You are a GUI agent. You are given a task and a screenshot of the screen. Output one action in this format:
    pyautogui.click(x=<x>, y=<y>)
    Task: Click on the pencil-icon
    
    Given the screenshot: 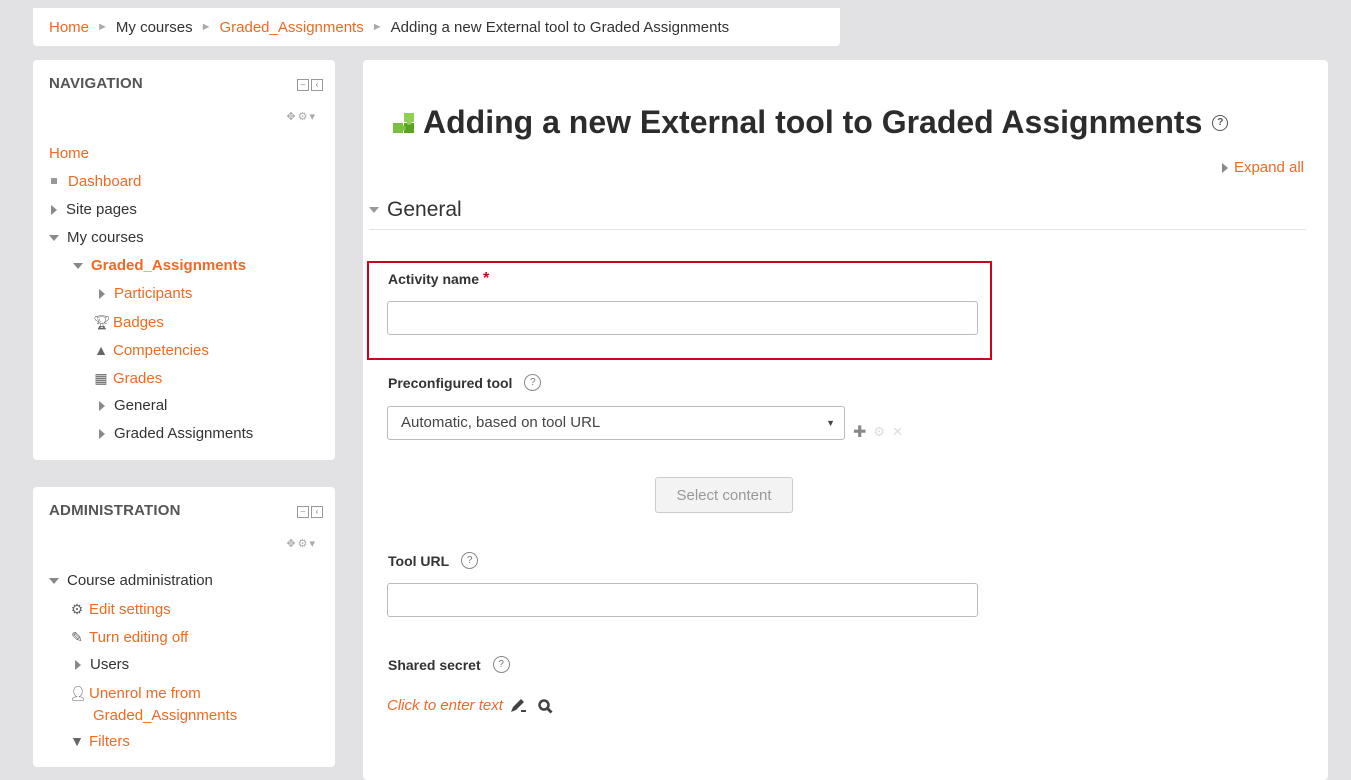 What is the action you would take?
    pyautogui.click(x=518, y=706)
    